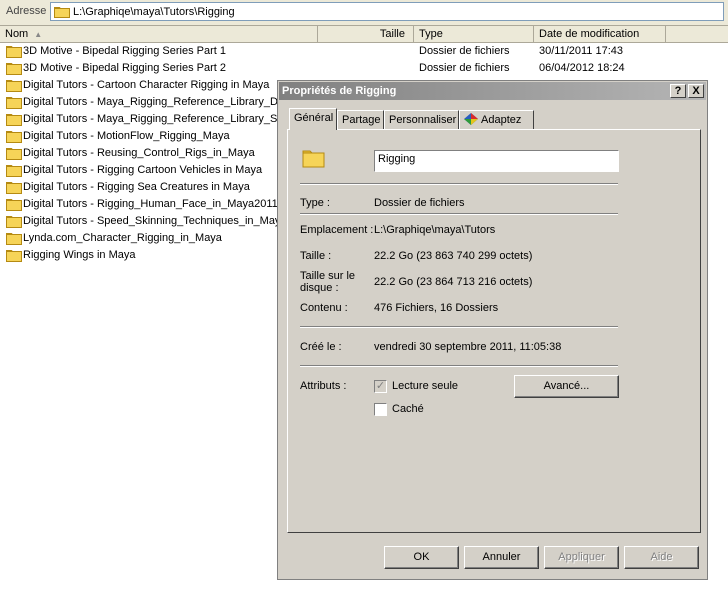 This screenshot has width=728, height=603. Describe the element at coordinates (436, 308) in the screenshot. I see `contents-value: 476 Fichiers, 16 Dossiers` at that location.